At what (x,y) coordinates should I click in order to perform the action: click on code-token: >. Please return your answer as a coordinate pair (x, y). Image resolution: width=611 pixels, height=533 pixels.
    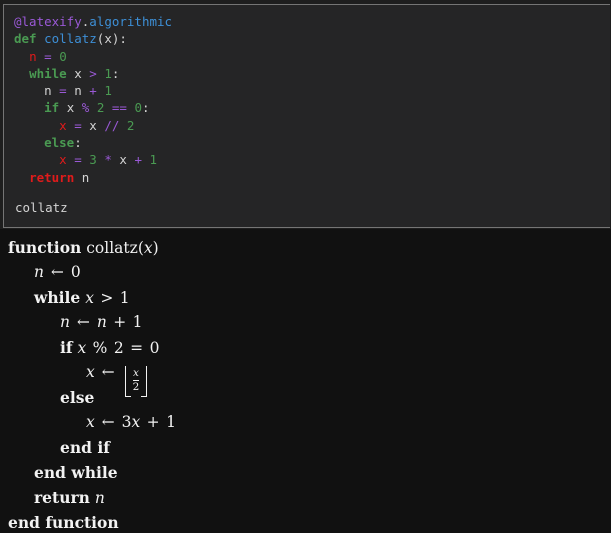
    Looking at the image, I should click on (93, 73).